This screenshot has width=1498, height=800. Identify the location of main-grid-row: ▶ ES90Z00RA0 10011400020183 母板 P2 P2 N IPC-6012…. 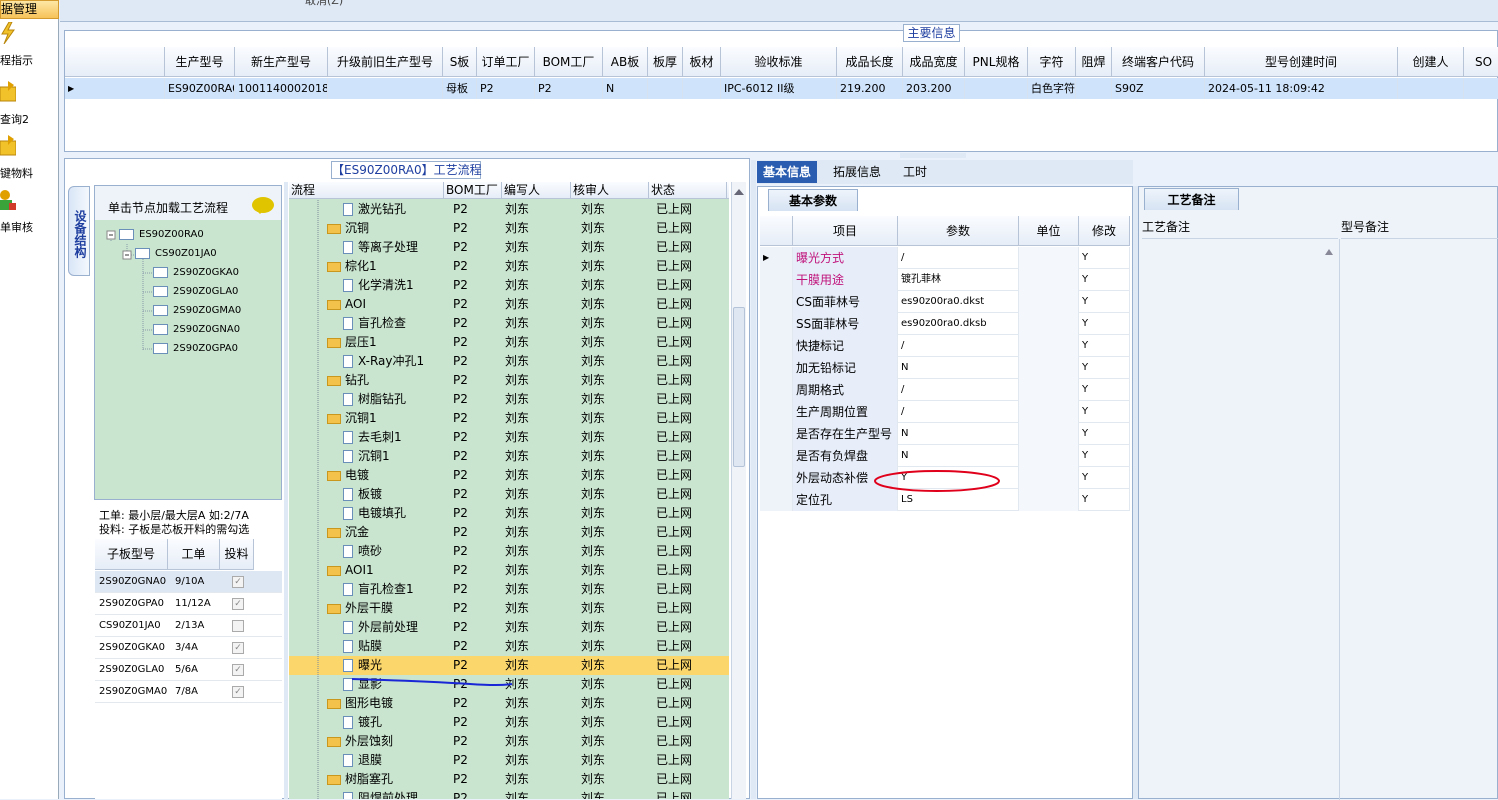
(781, 88).